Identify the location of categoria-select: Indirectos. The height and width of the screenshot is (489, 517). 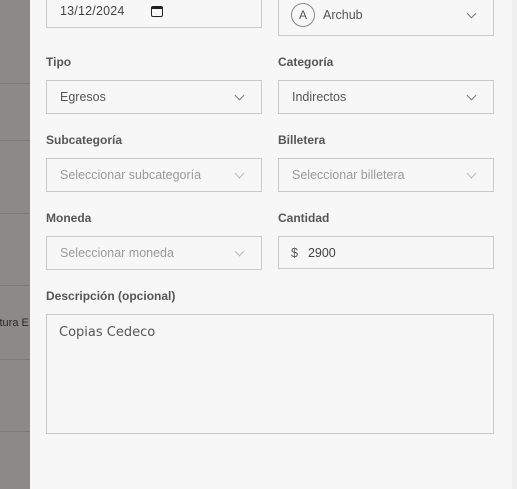
(386, 97).